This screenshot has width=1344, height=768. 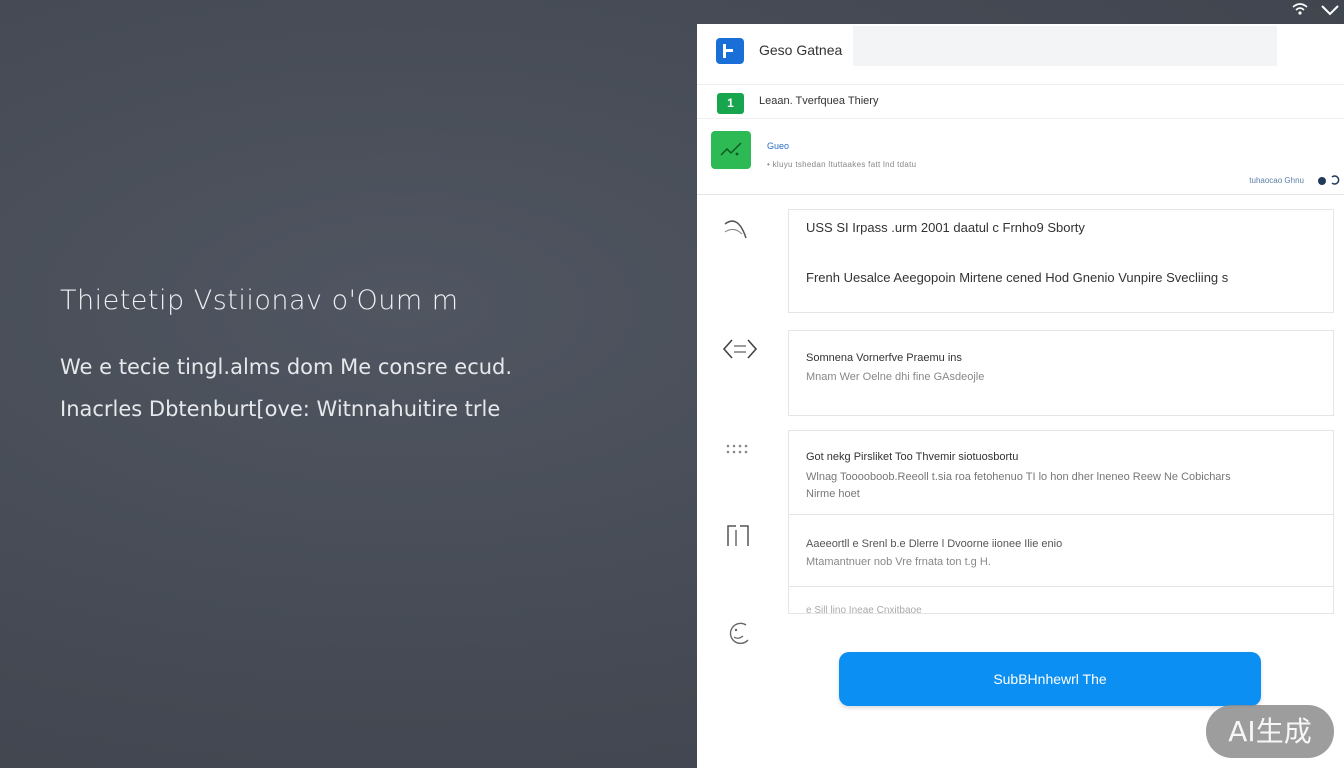 What do you see at coordinates (819, 101) in the screenshot?
I see `row-label: Leaan. Tverfquea Thiery` at bounding box center [819, 101].